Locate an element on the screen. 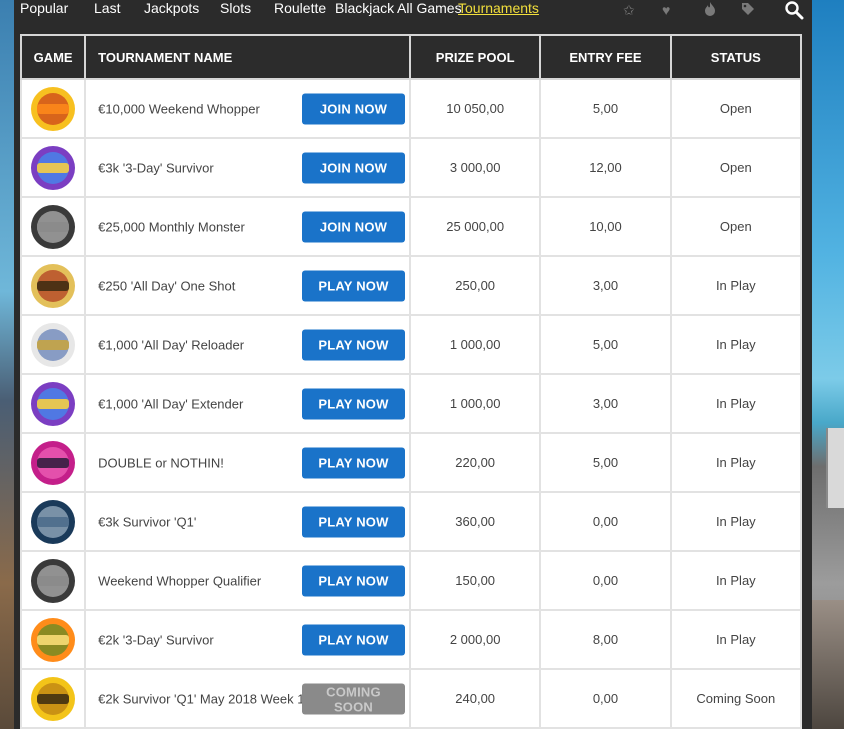 Image resolution: width=844 pixels, height=729 pixels. tournament-name-cell: €1,000 'All Day' Reloader PLAY NOW is located at coordinates (247, 344).